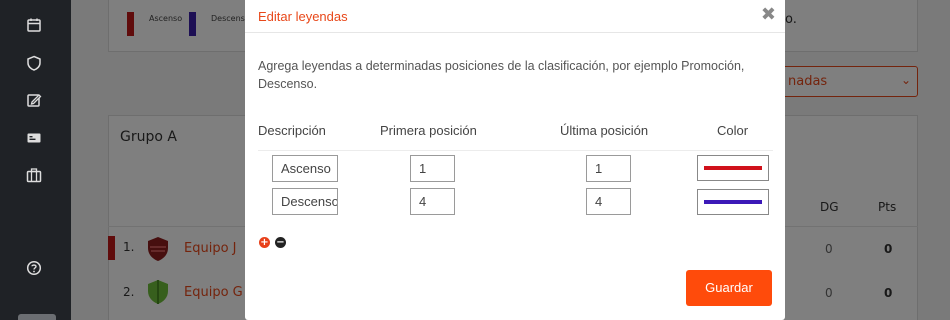  I want to click on sidebar-bottom-tab, so click(37, 317).